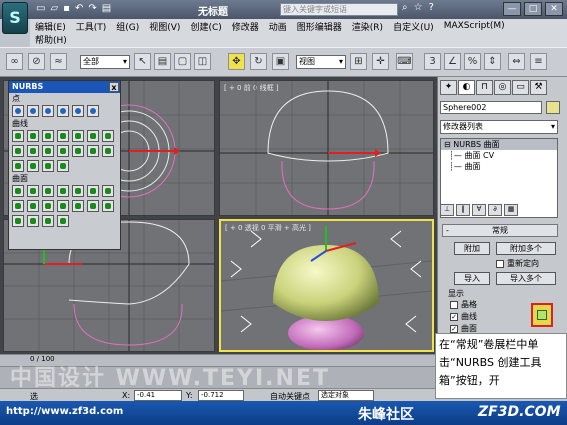  Describe the element at coordinates (48, 221) in the screenshot. I see `fillet-surface-icon` at that location.